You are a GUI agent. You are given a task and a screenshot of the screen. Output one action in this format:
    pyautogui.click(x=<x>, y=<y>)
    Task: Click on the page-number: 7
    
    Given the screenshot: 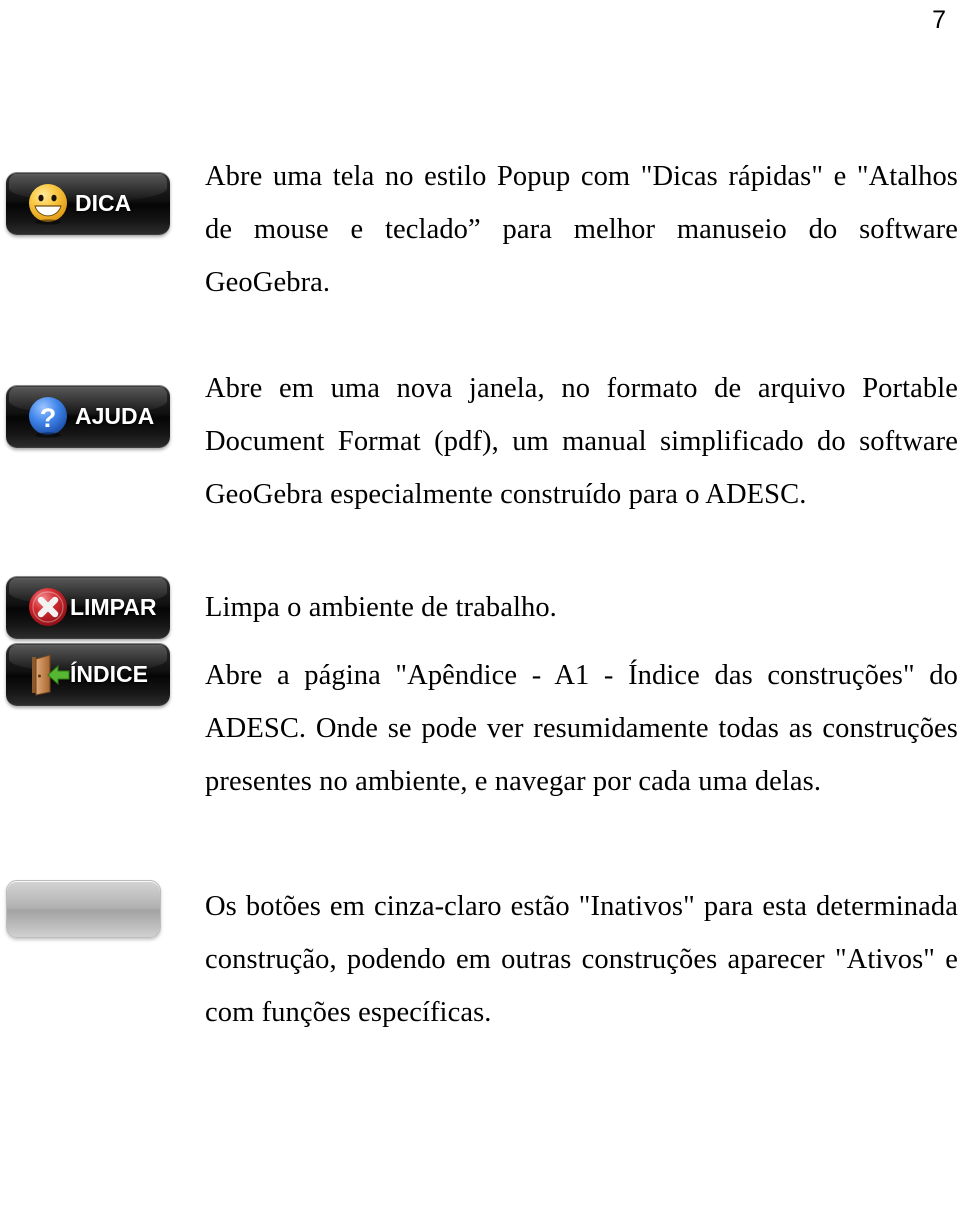 What is the action you would take?
    pyautogui.click(x=939, y=20)
    